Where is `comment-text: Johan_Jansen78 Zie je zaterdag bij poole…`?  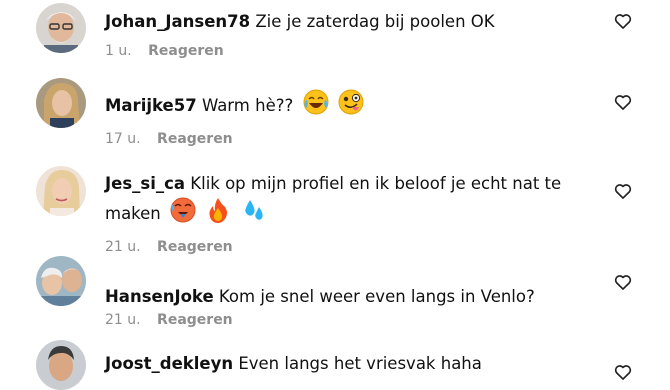 comment-text: Johan_Jansen78 Zie je zaterdag bij poole… is located at coordinates (355, 22).